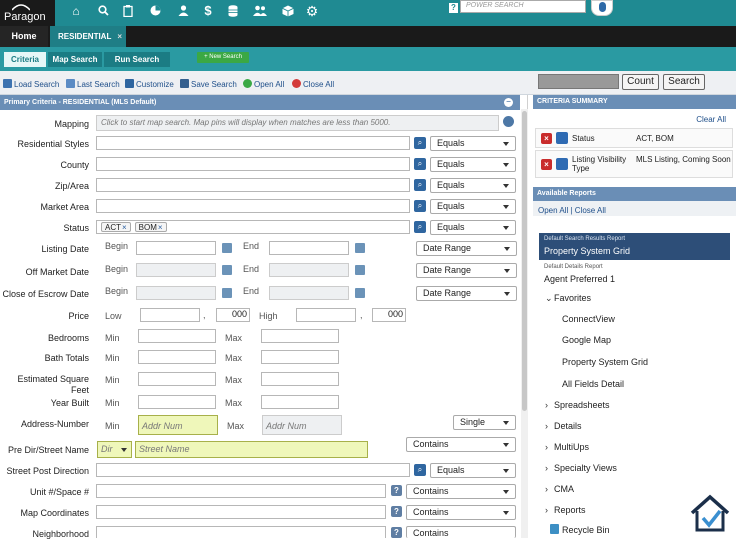 Image resolution: width=736 pixels, height=540 pixels. Describe the element at coordinates (176, 270) in the screenshot. I see `off-market-date-begin` at that location.